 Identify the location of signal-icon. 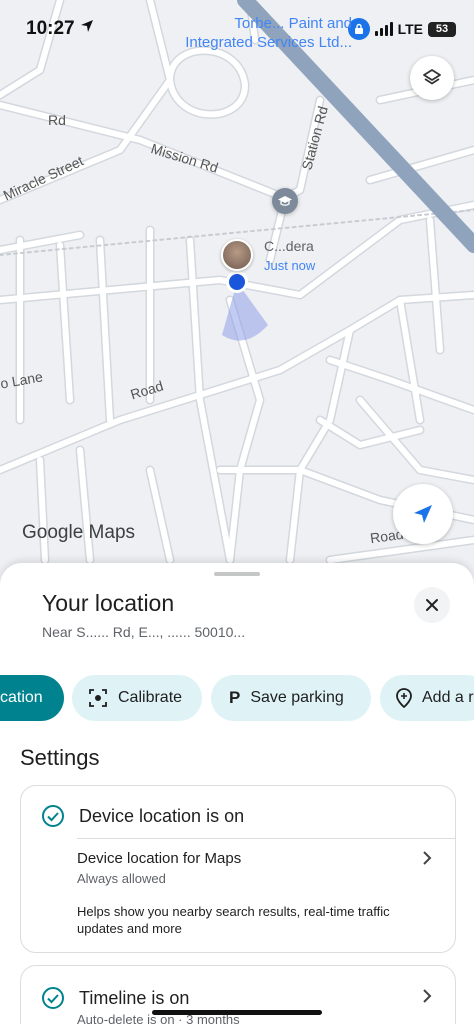
(384, 29).